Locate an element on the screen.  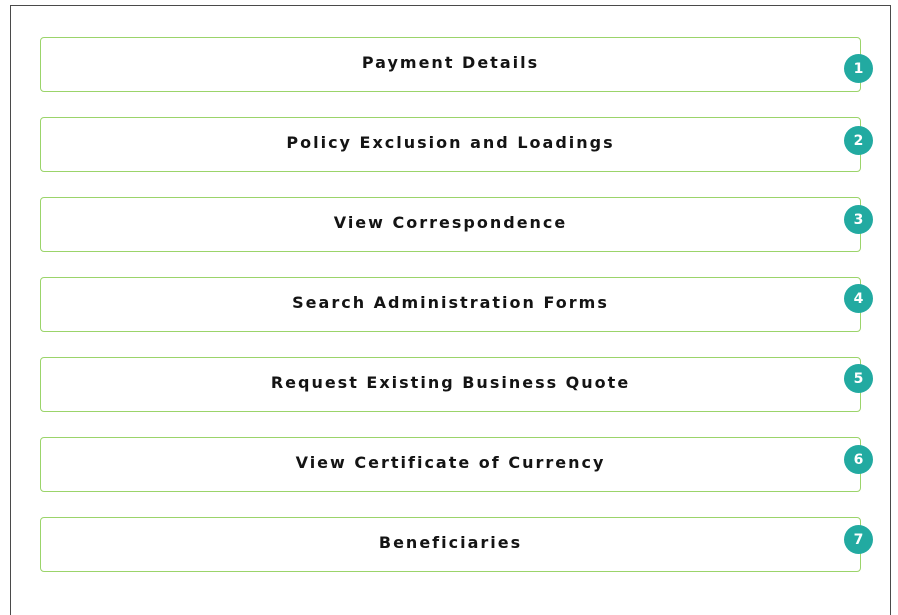
payment-details-button: Payment Details is located at coordinates (450, 64).